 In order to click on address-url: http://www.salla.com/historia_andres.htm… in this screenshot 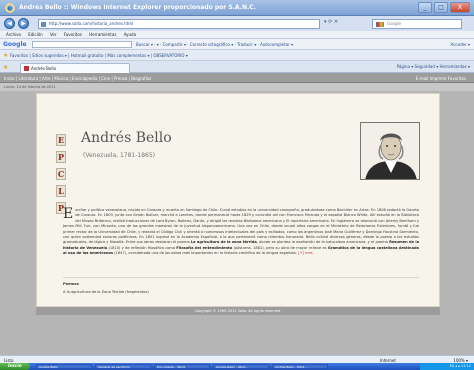, I will do `click(91, 23)`.